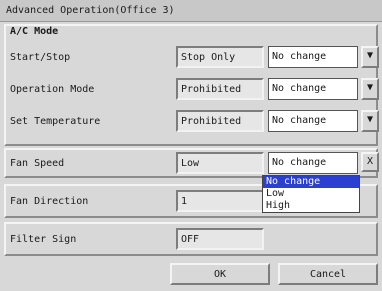 The width and height of the screenshot is (382, 291). I want to click on window-title: Advanced Operation(Office 3), so click(191, 11).